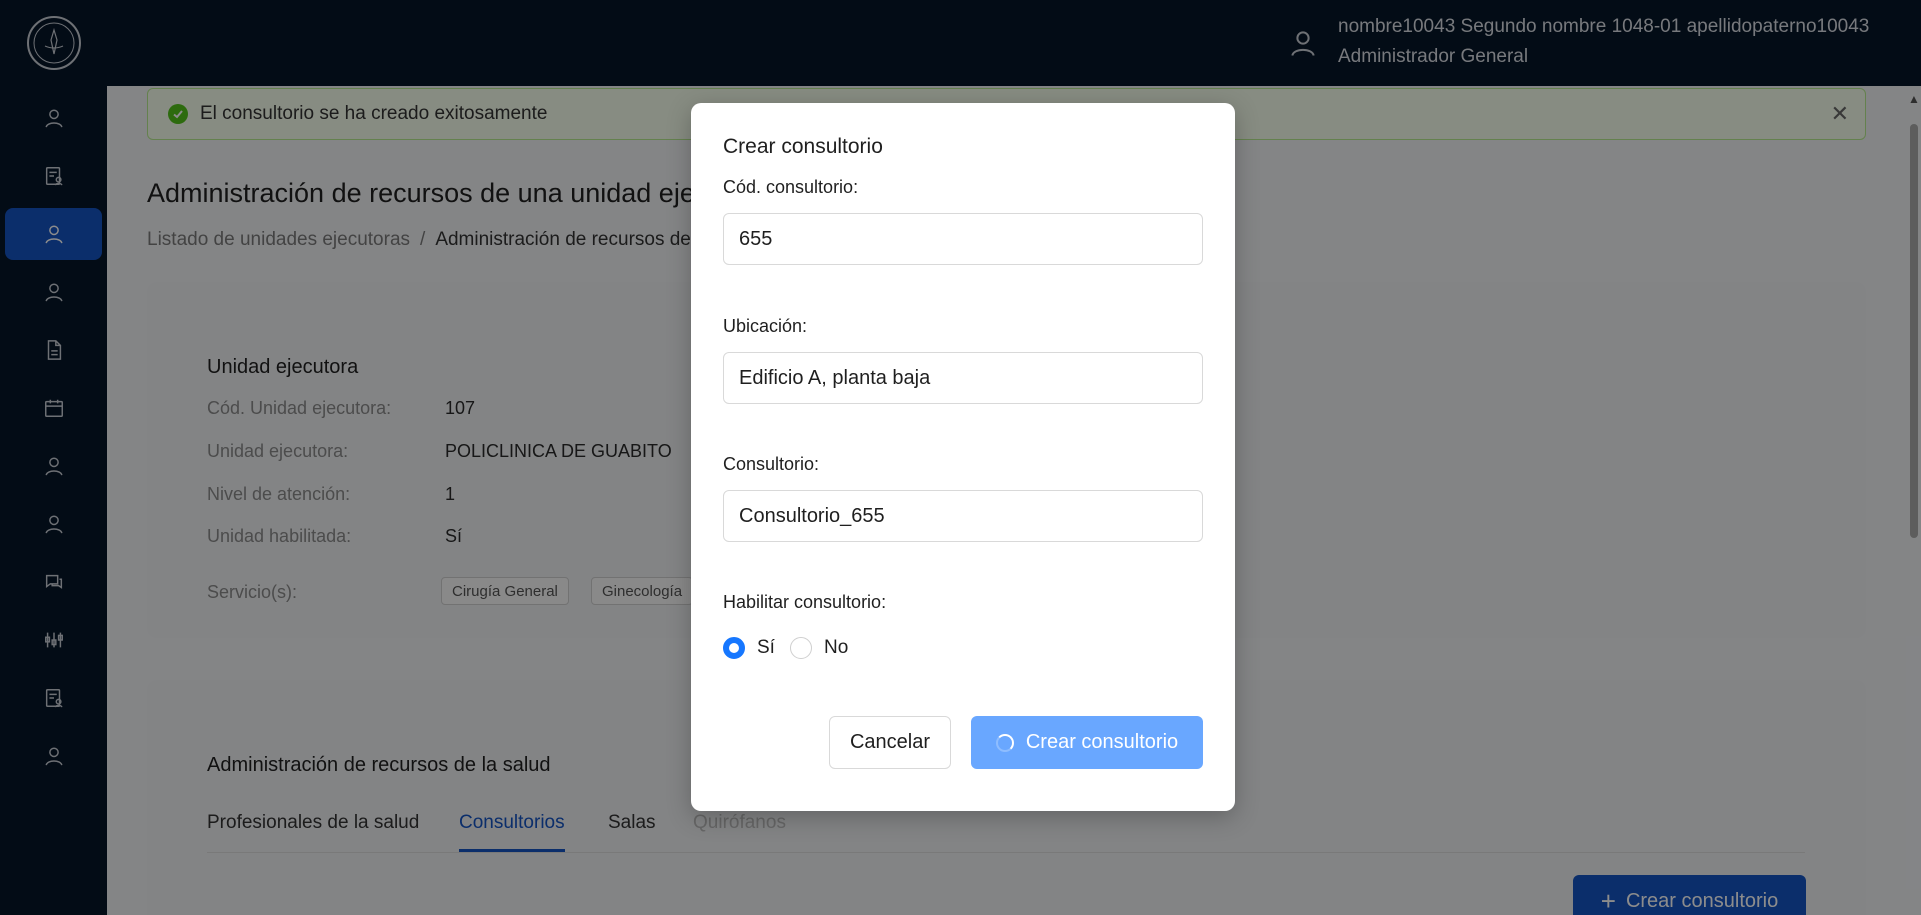  I want to click on code-label: Cód. consultorio:, so click(791, 187).